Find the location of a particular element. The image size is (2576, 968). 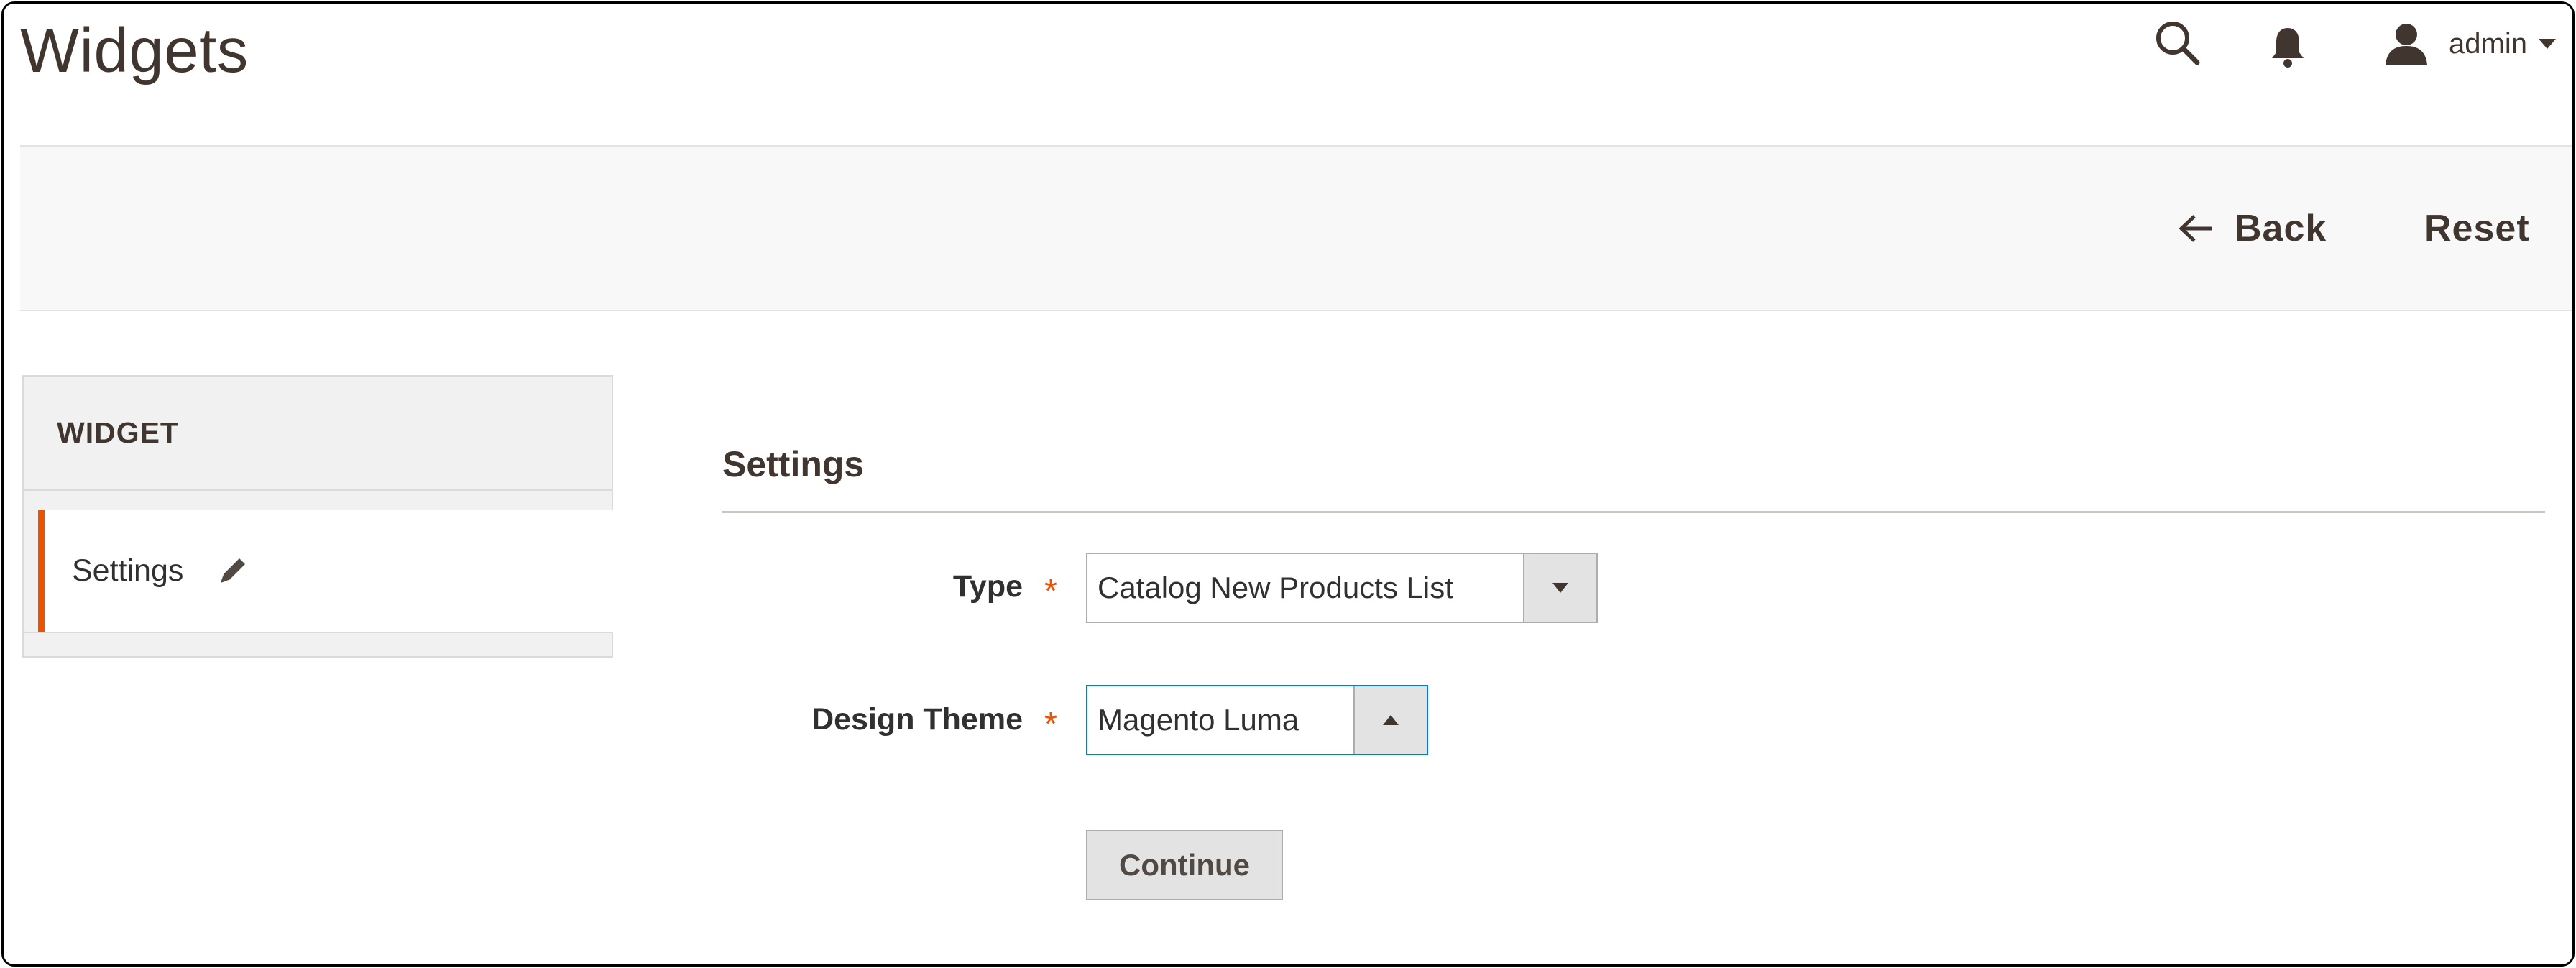

pencil-icon is located at coordinates (233, 570).